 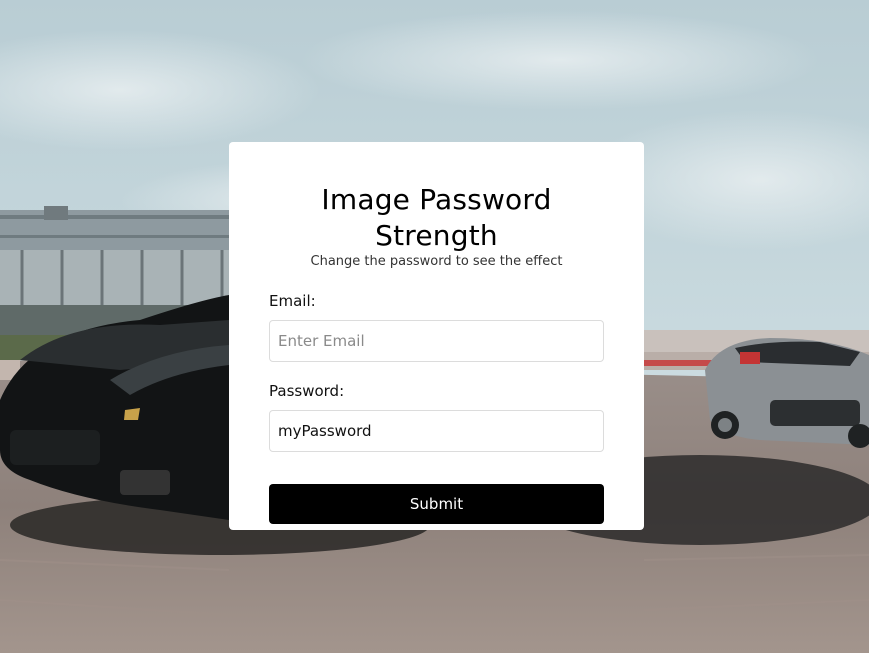 What do you see at coordinates (292, 301) in the screenshot?
I see `email-label: Email:` at bounding box center [292, 301].